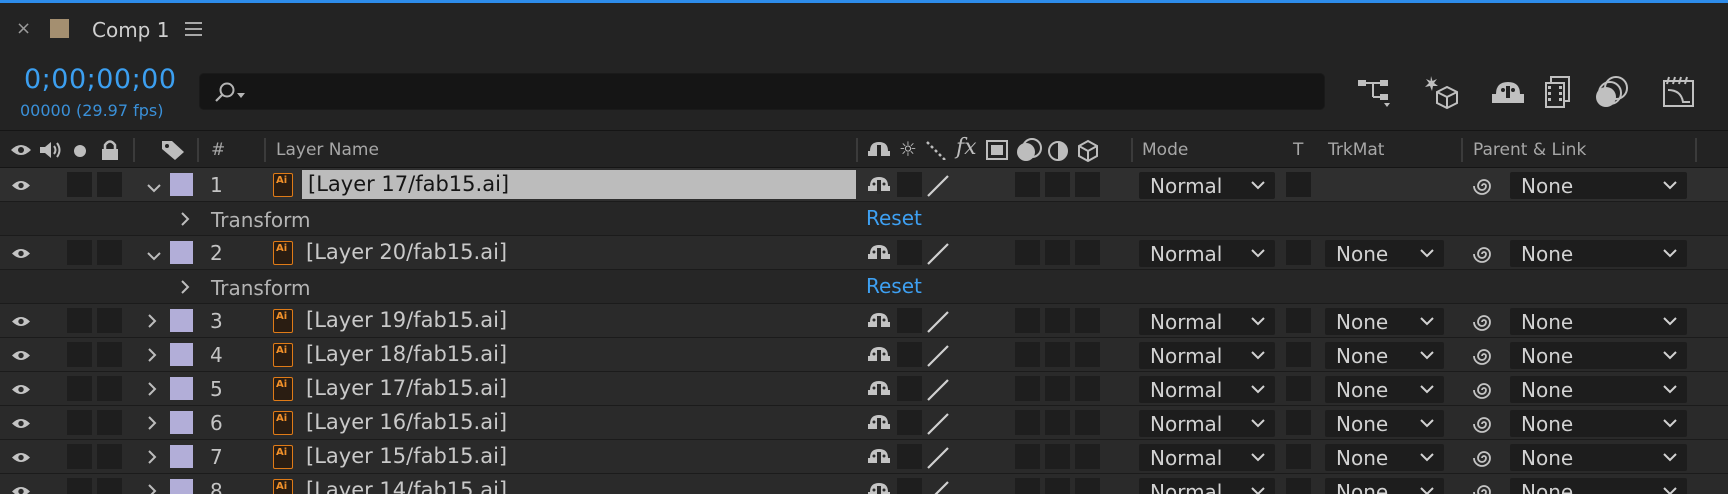  Describe the element at coordinates (406, 354) in the screenshot. I see `layer-name: [Layer 18/fab15.ai]` at that location.